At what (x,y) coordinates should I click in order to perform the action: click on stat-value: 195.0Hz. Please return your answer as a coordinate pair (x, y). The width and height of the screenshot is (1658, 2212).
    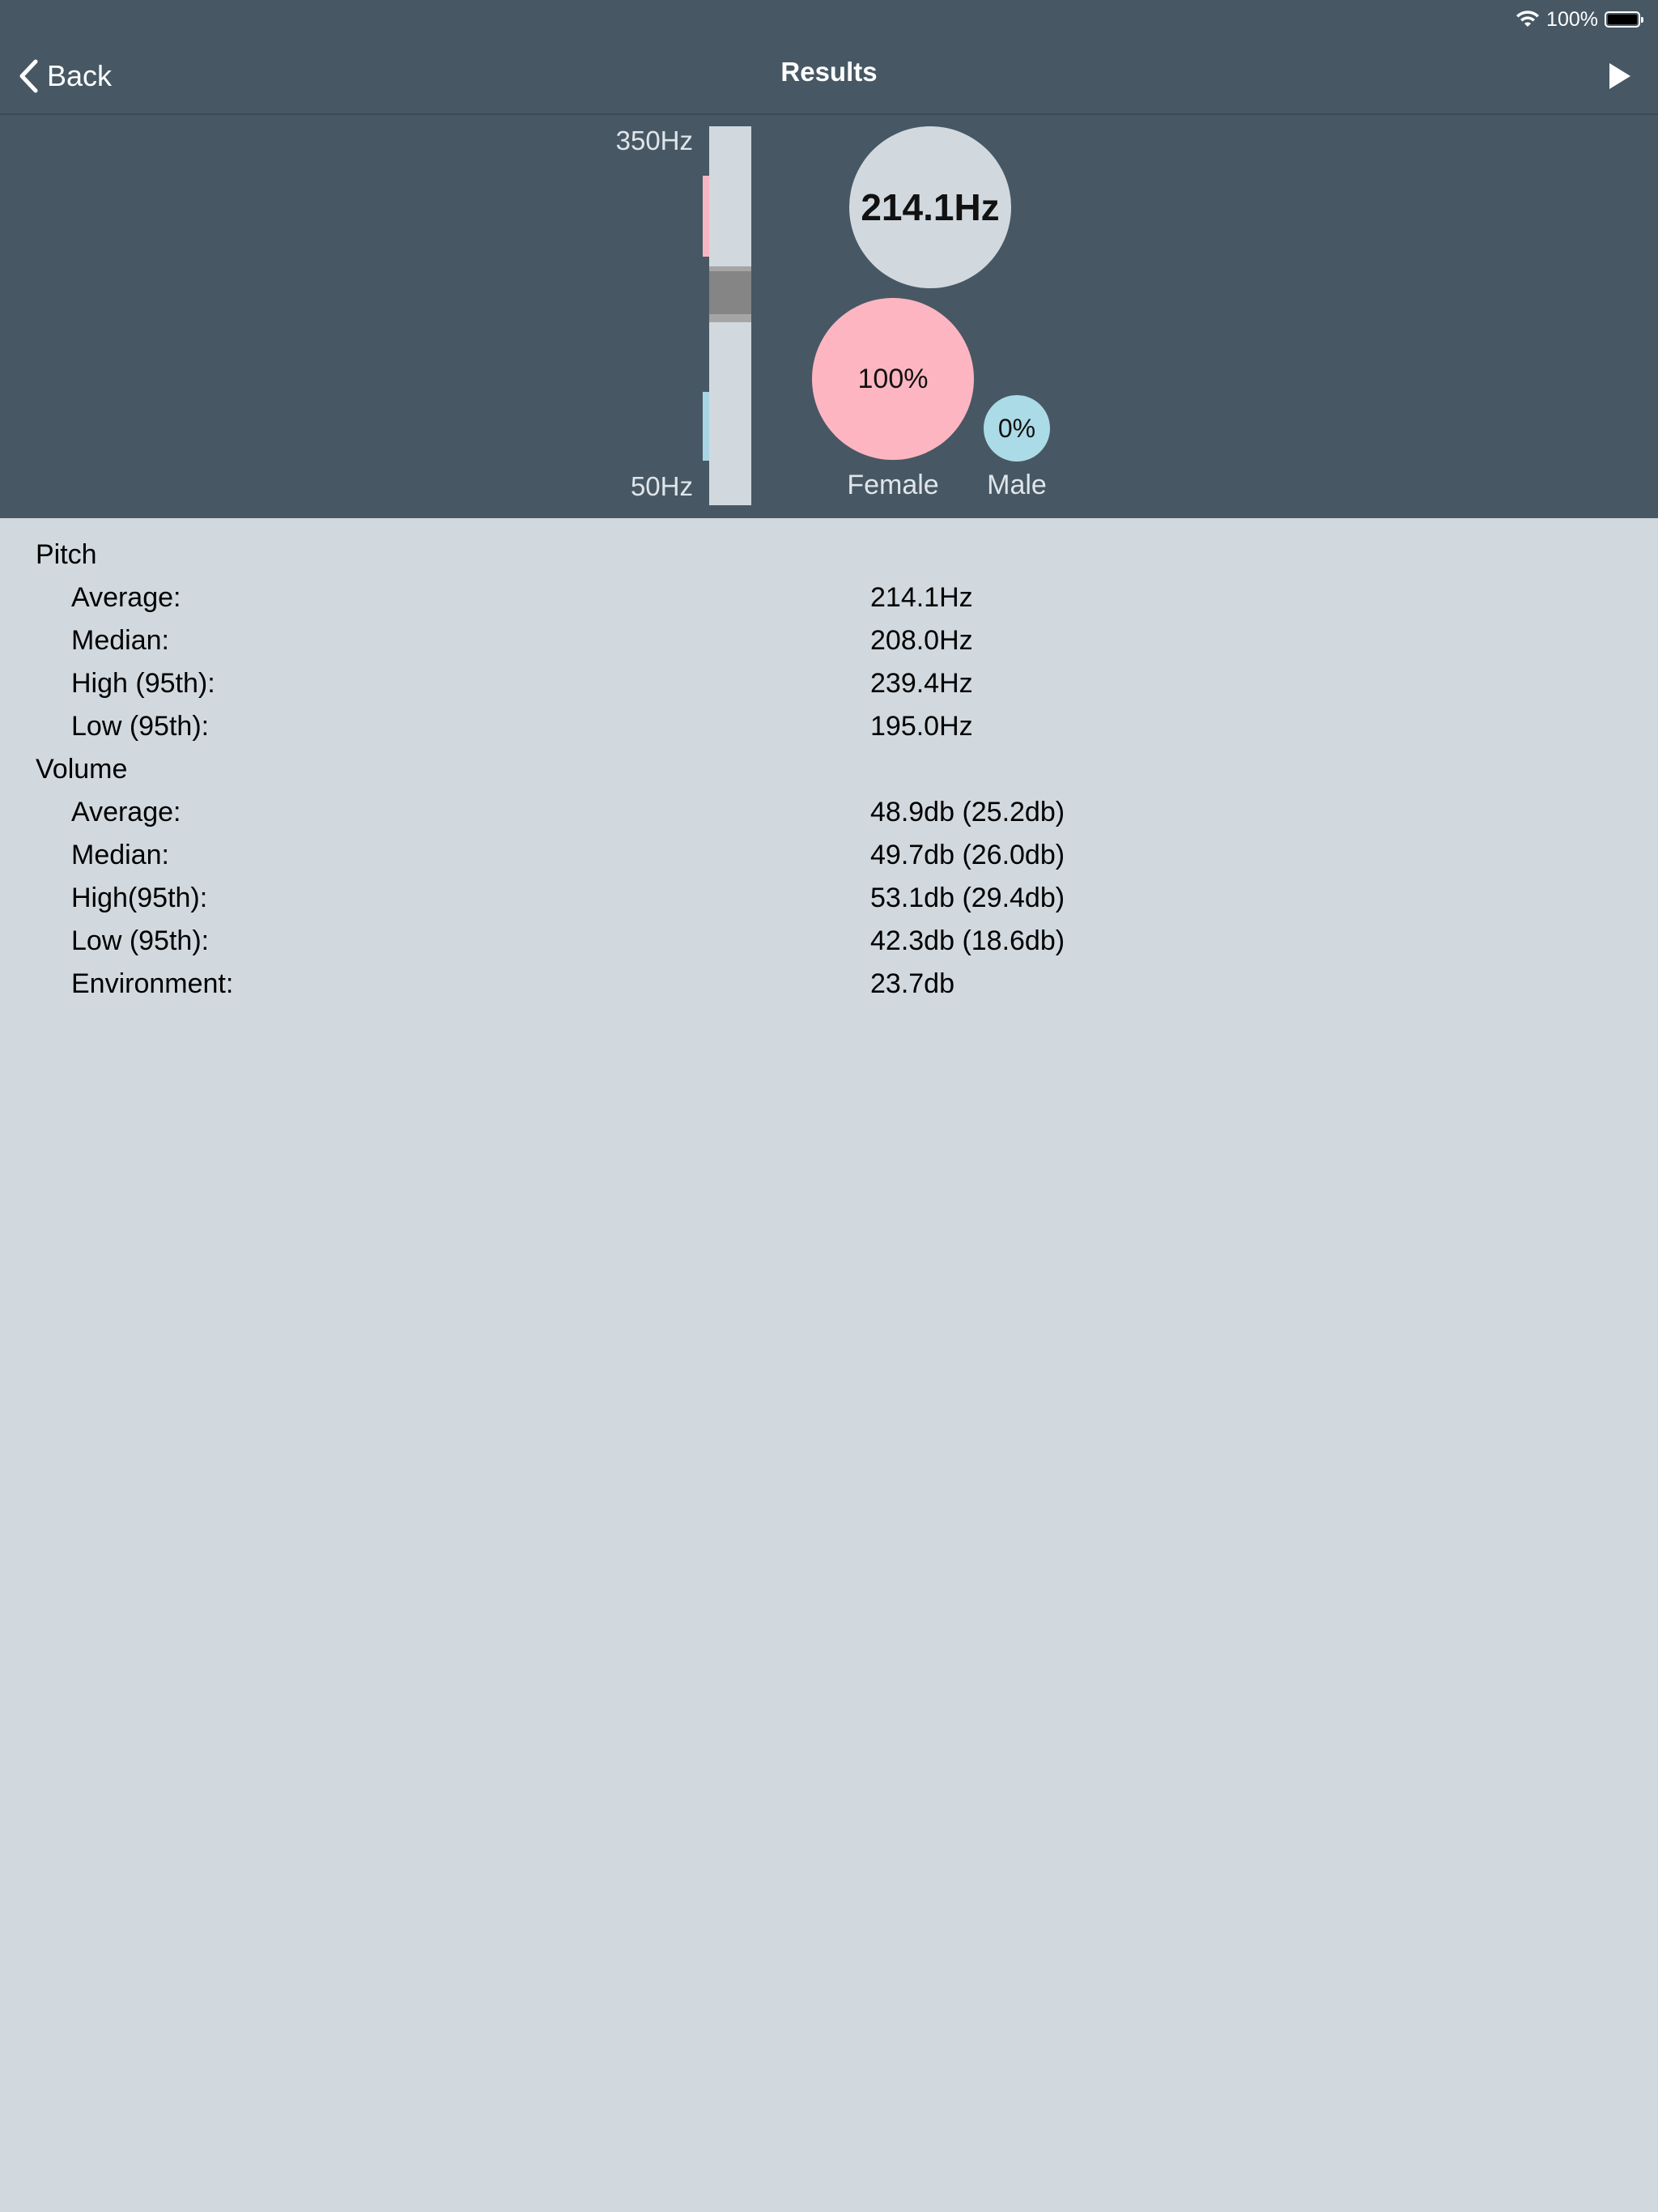
    Looking at the image, I should click on (921, 727).